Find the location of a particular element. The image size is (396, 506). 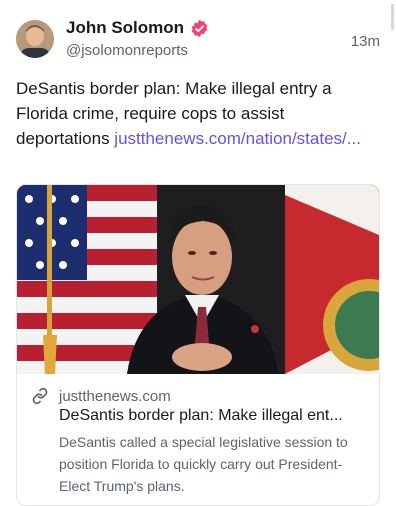

verified-badge-icon is located at coordinates (199, 28).